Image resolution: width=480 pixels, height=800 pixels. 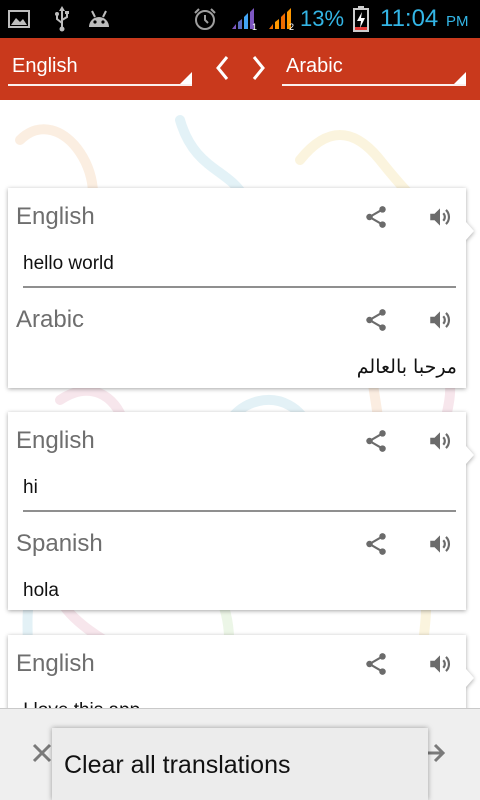 I want to click on source-text: hi, so click(x=30, y=487).